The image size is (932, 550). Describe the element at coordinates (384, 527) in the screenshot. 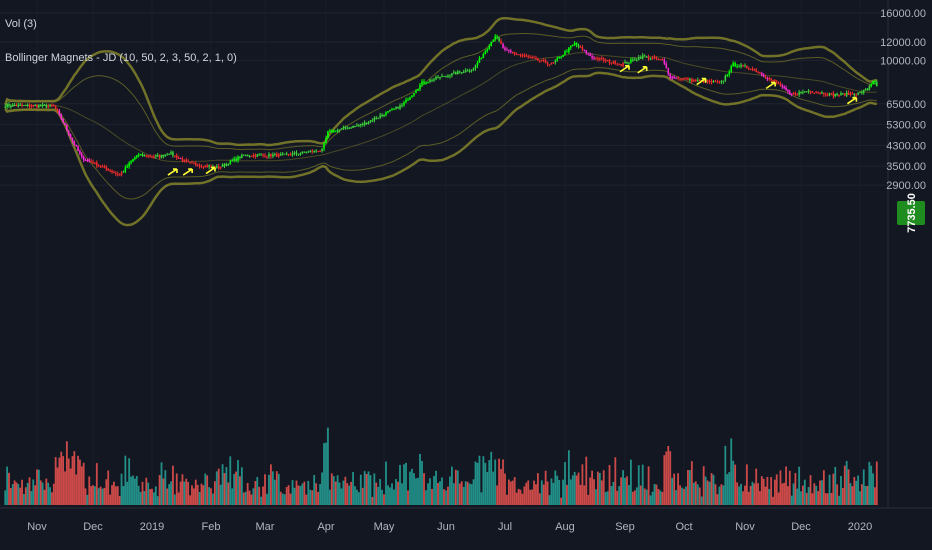

I see `x-tick-label-6: May` at that location.